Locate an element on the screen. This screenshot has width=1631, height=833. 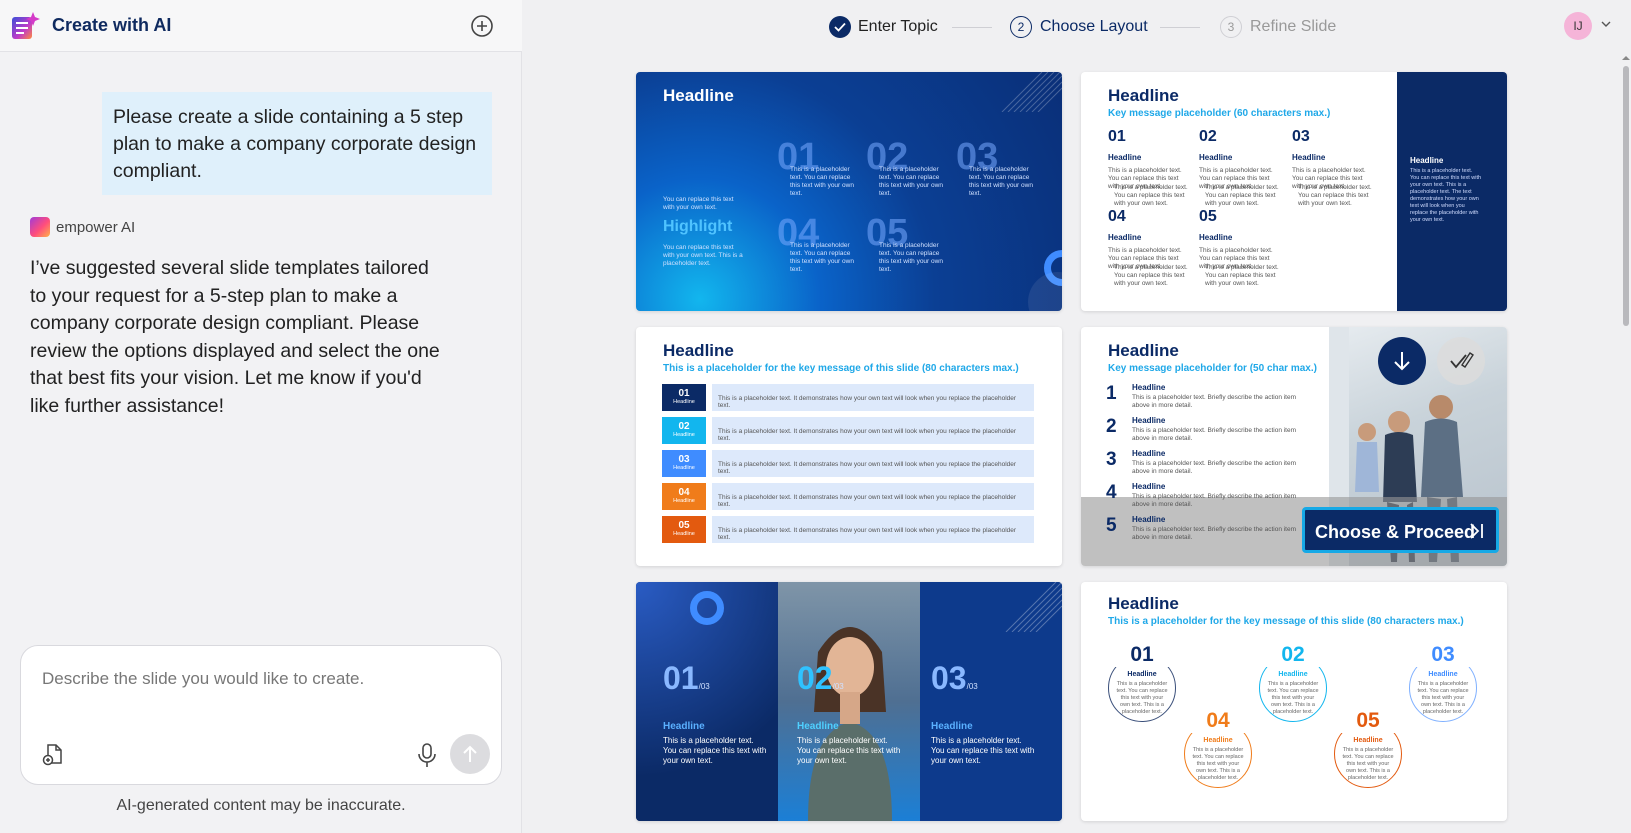
card2-step-number: 03 is located at coordinates (1301, 136).